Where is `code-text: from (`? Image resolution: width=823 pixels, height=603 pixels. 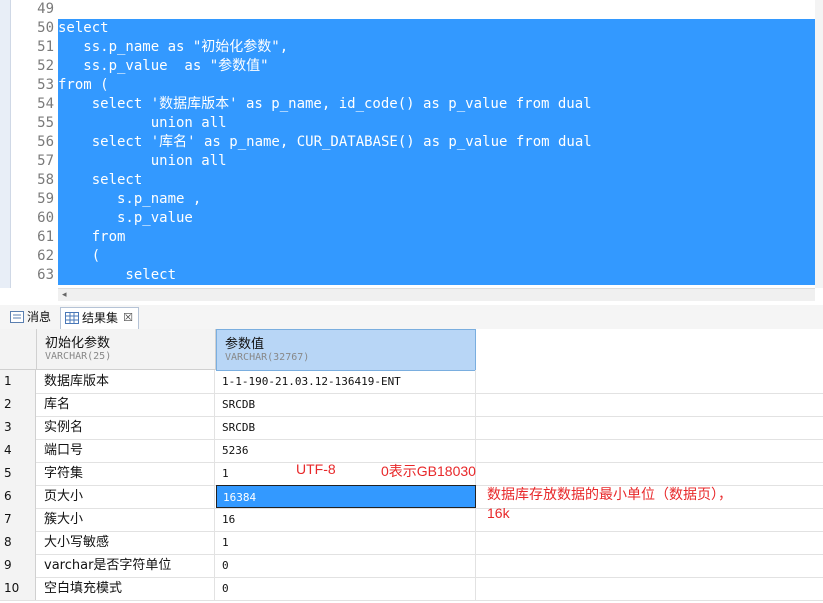 code-text: from ( is located at coordinates (436, 85).